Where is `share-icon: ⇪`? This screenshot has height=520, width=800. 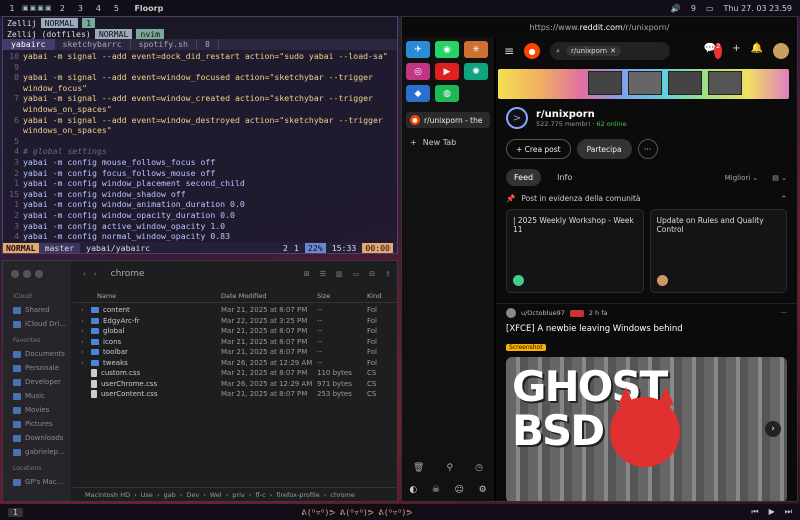 share-icon: ⇪ is located at coordinates (388, 274).